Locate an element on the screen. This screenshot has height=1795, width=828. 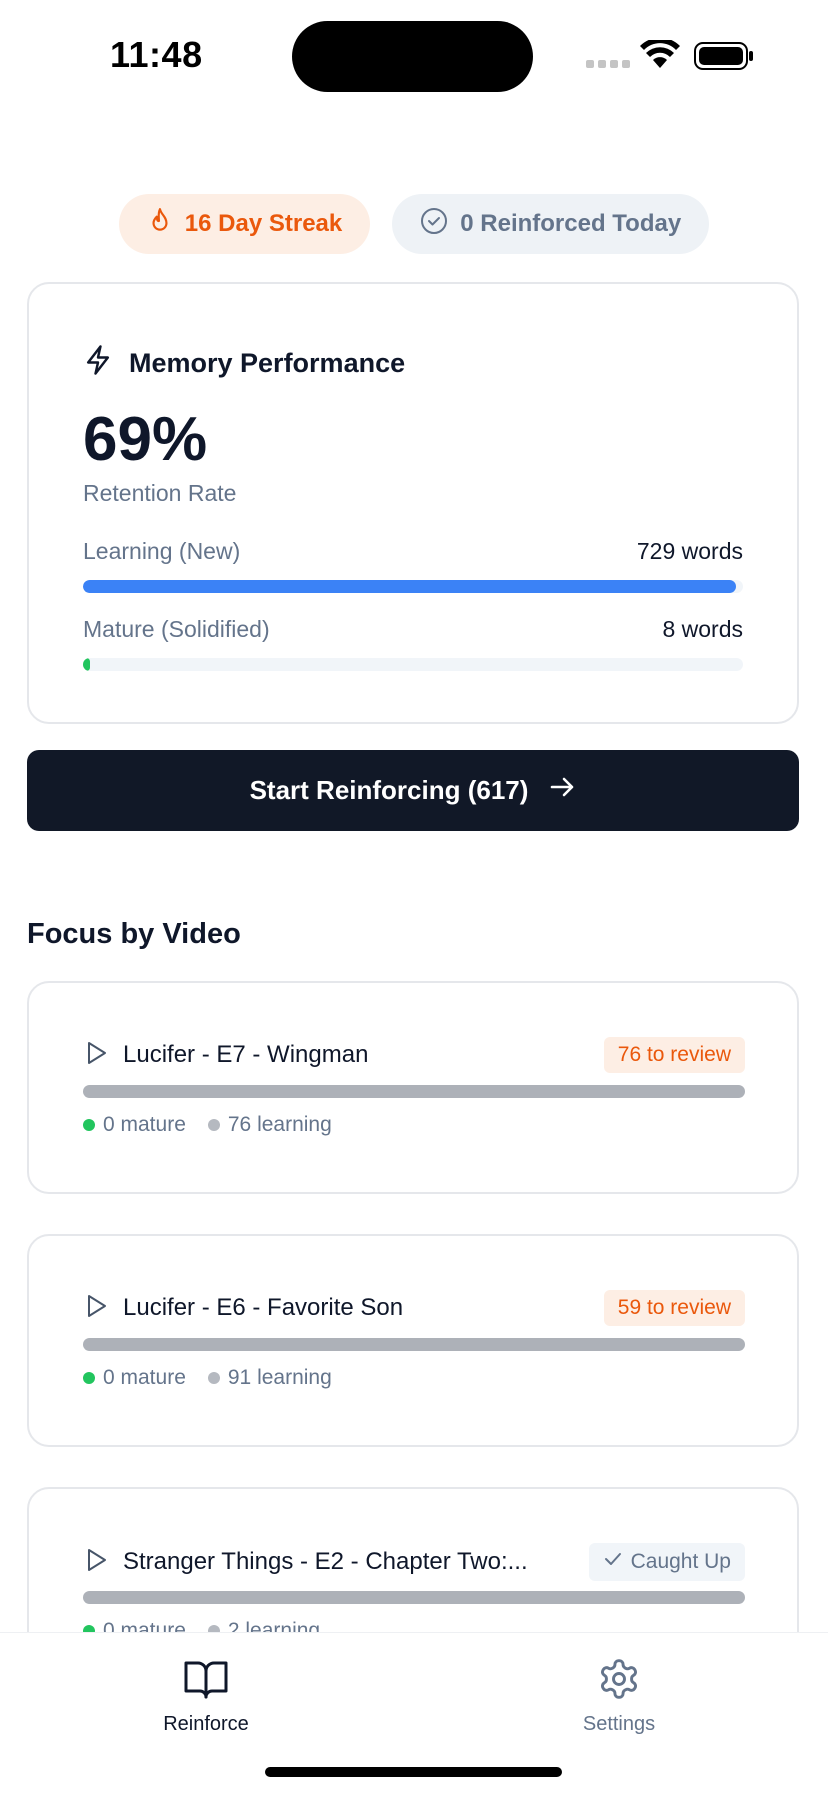
learning-progress-fill is located at coordinates (410, 586).